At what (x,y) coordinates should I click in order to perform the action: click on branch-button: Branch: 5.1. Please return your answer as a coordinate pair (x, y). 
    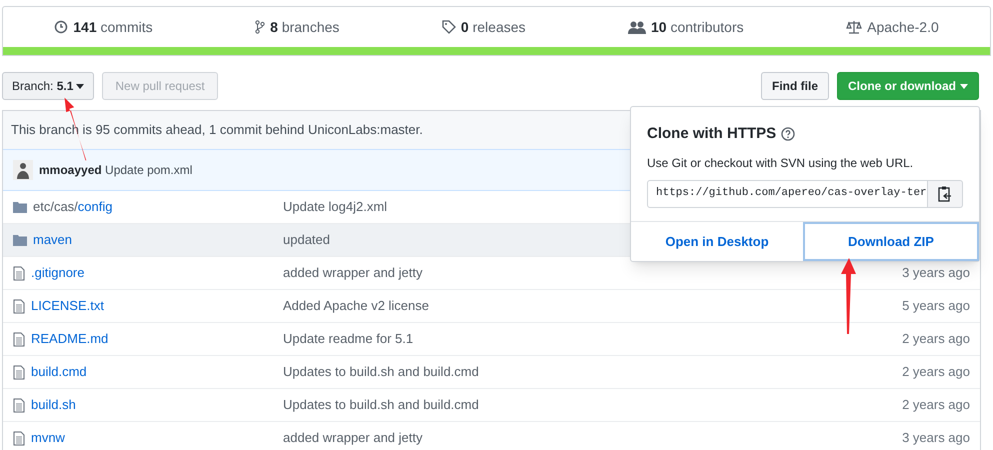
    Looking at the image, I should click on (48, 86).